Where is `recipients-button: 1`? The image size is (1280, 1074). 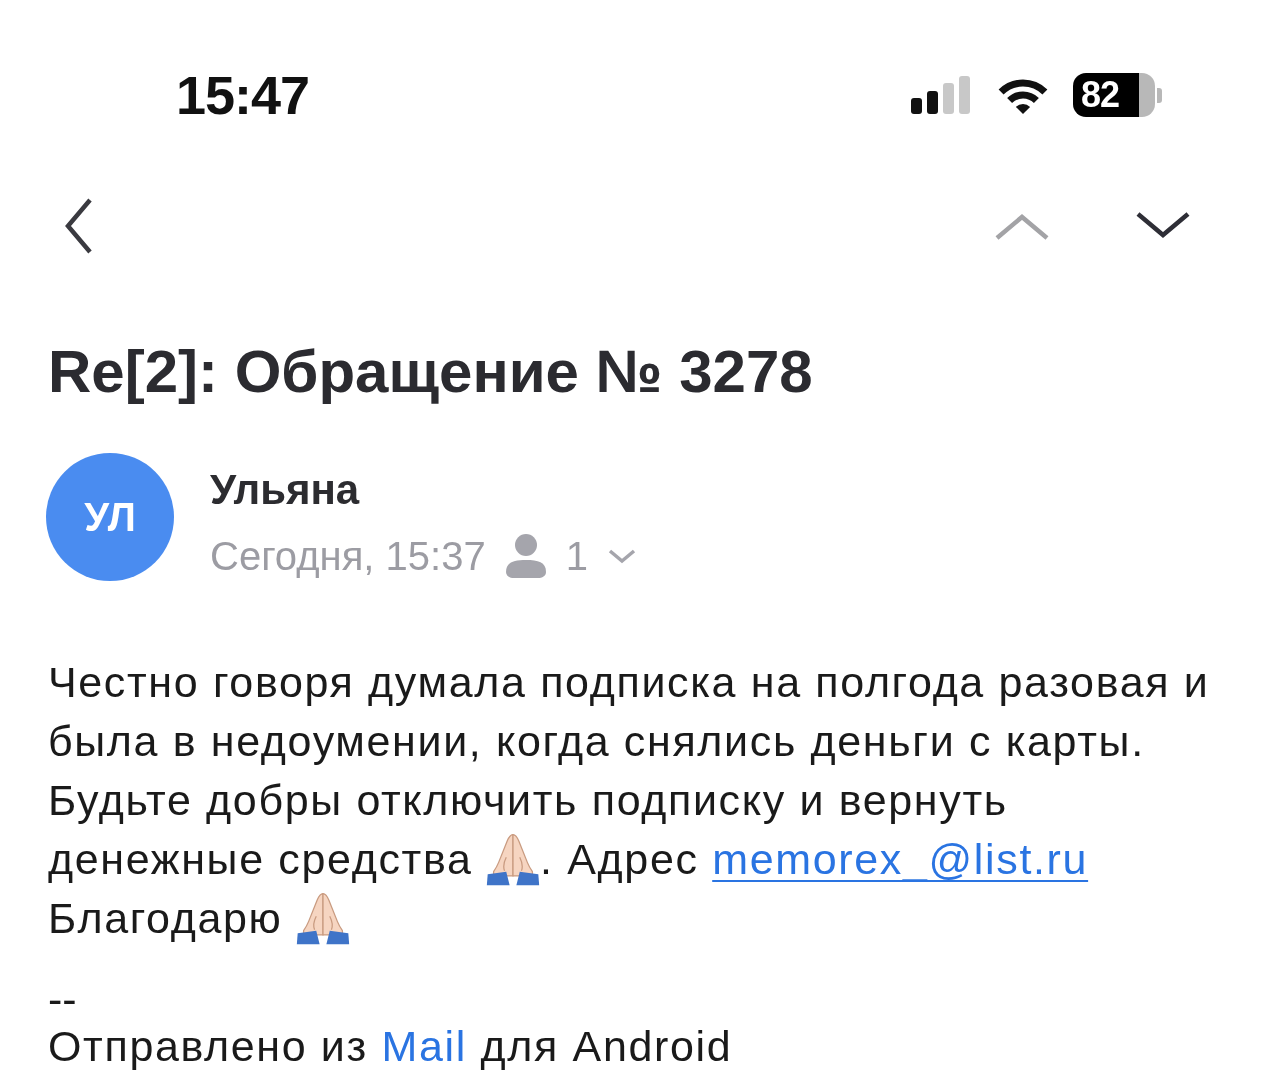
recipients-button: 1 is located at coordinates (570, 556).